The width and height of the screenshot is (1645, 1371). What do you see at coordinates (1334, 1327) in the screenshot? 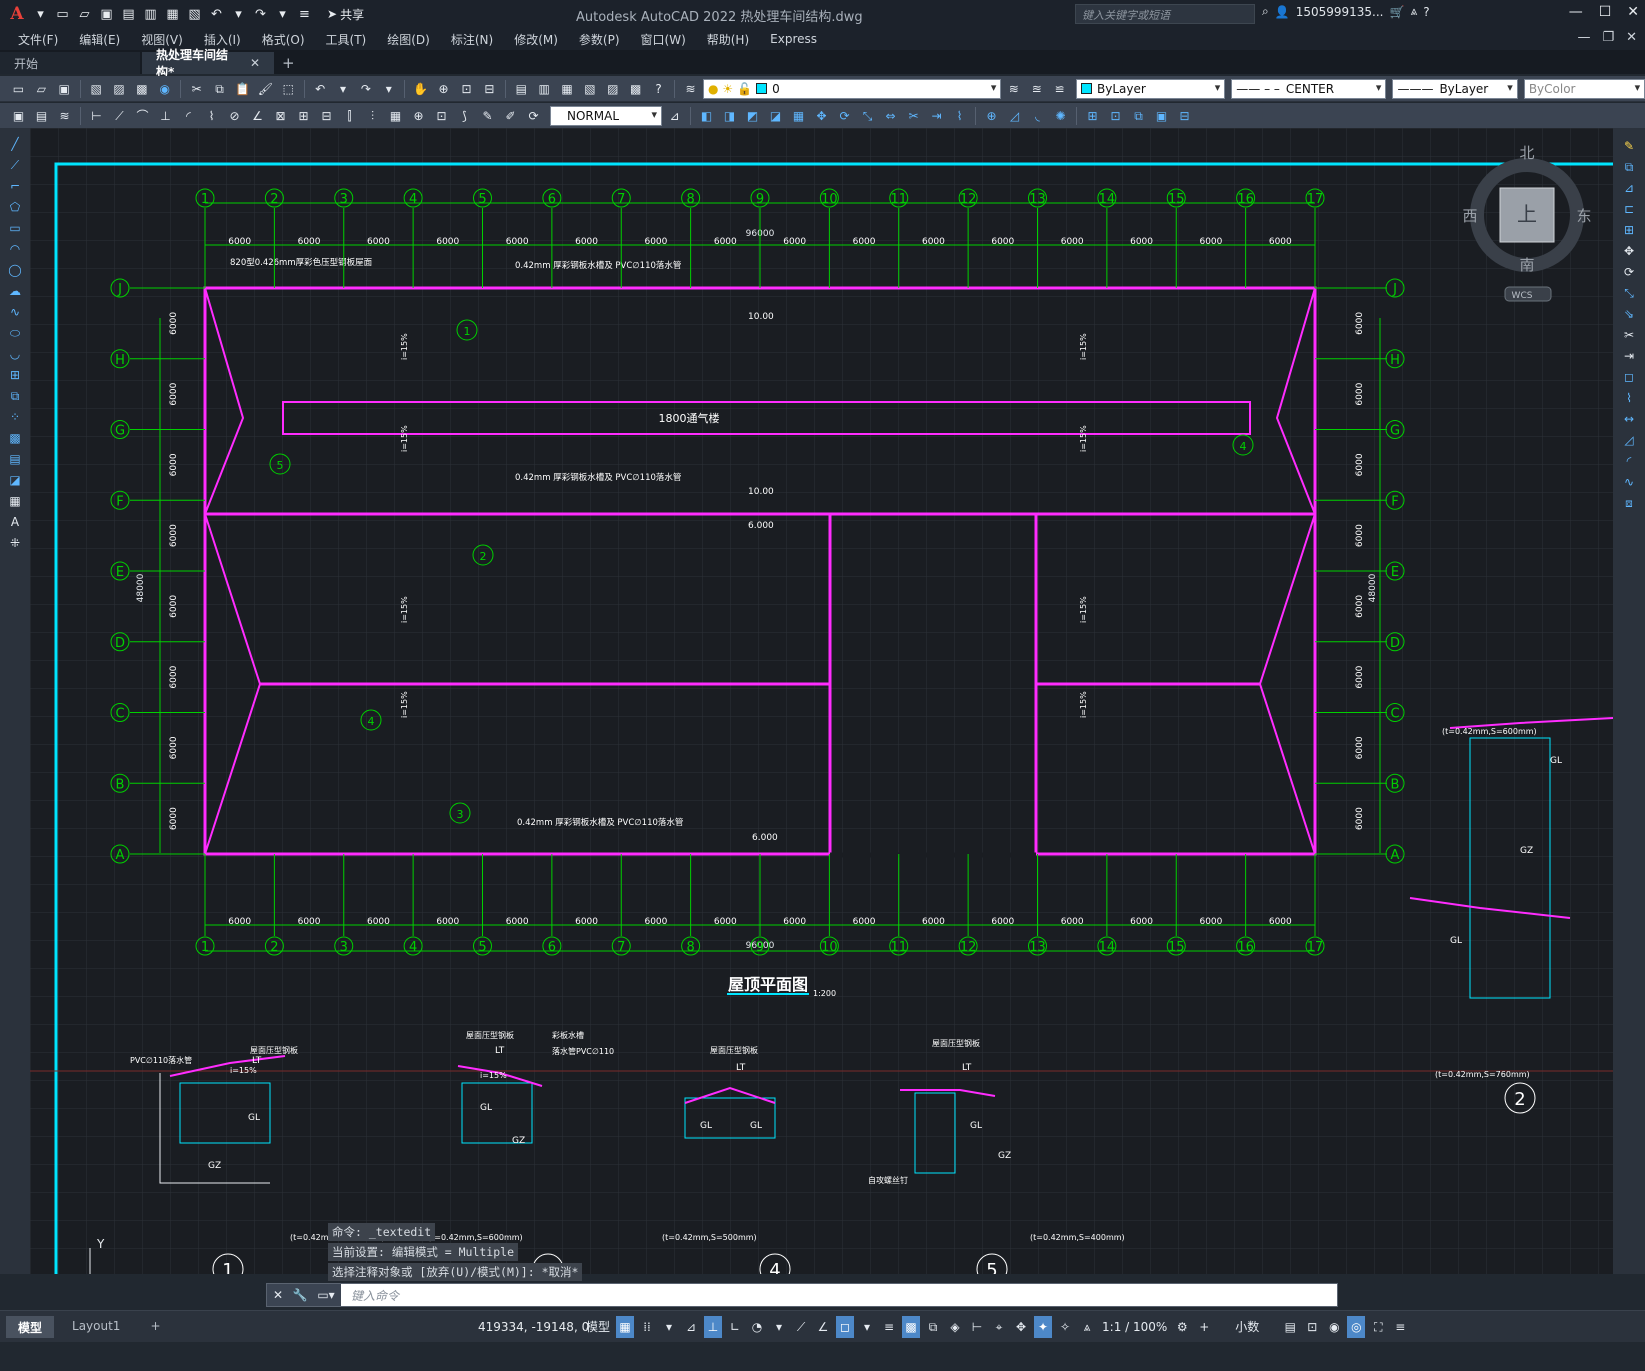
I see `isolate-objects-icon: ◉` at bounding box center [1334, 1327].